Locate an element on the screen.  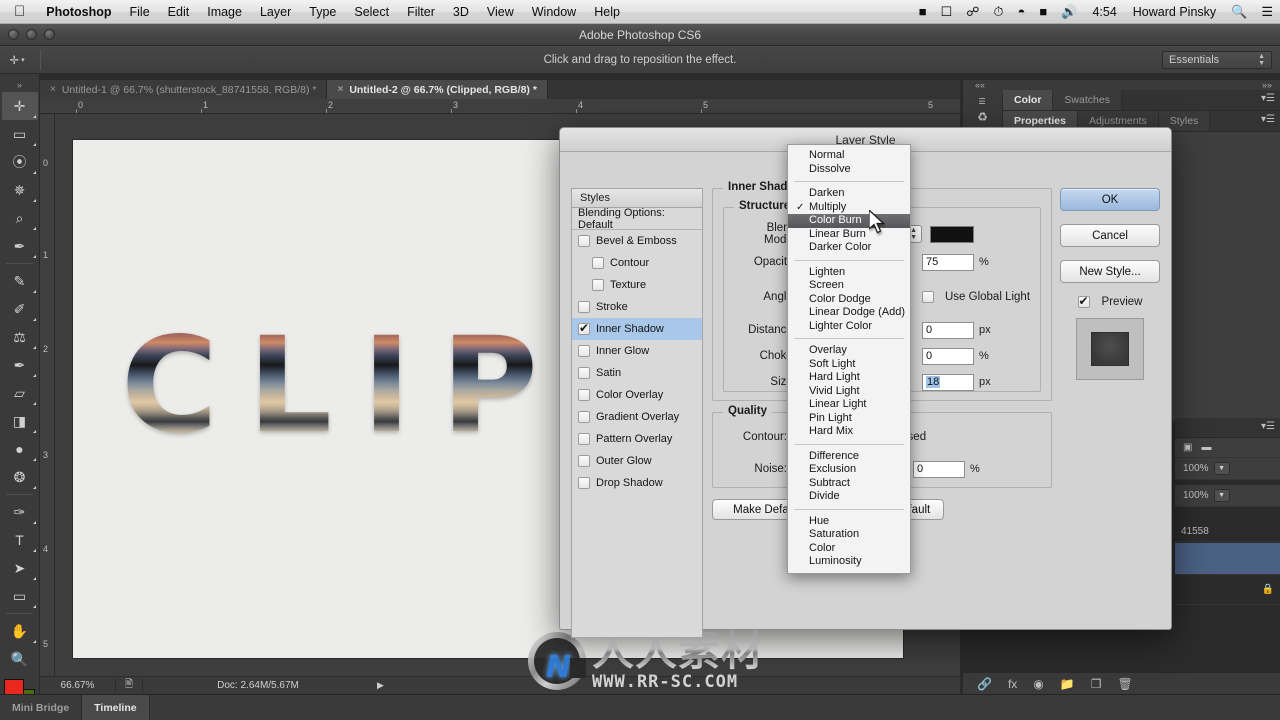
menu-item-vivid-light: Vivid Light is located at coordinates (849, 392).